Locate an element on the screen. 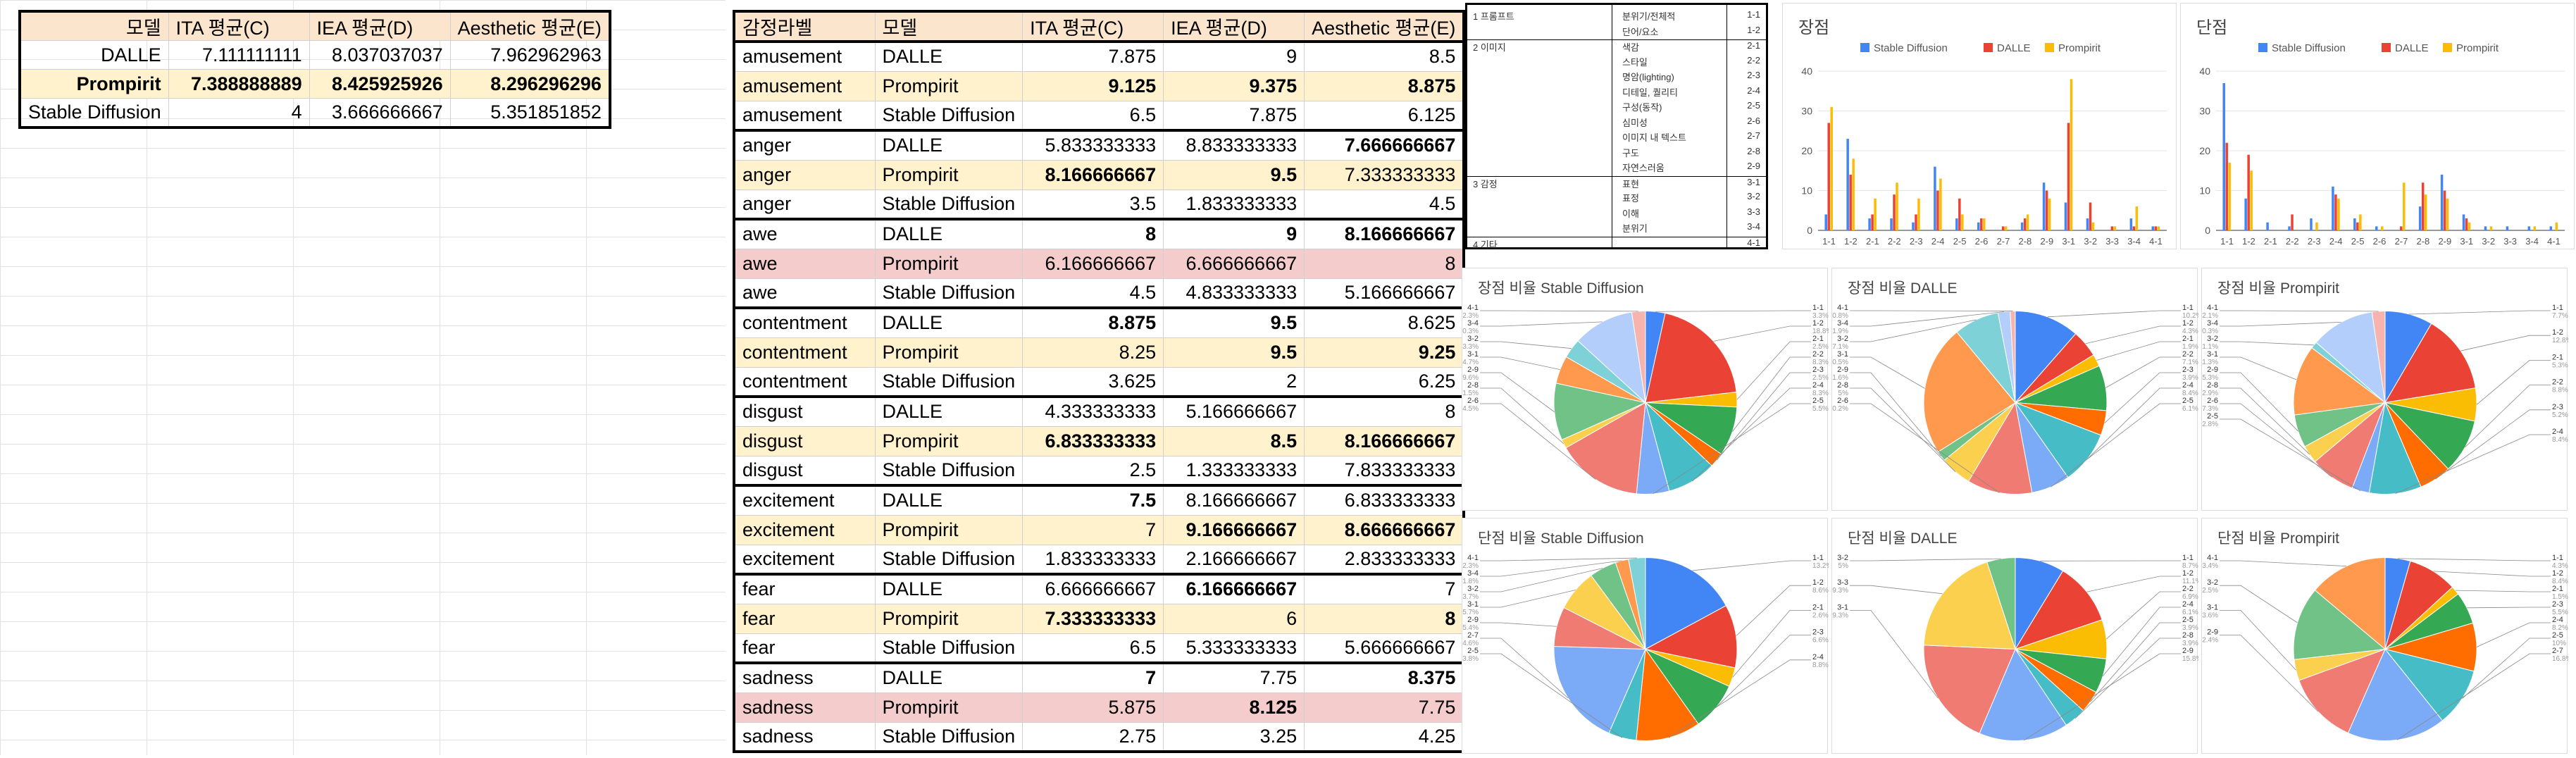  cell: 5.351851852 is located at coordinates (530, 113).